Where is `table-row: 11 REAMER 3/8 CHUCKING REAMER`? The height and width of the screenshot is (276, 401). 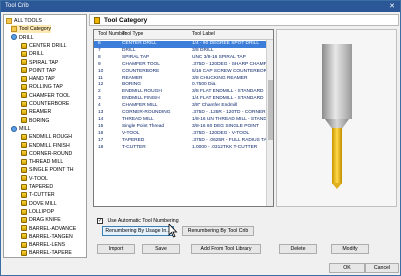 table-row: 11 REAMER 3/8 CHUCKING REAMER is located at coordinates (180, 79).